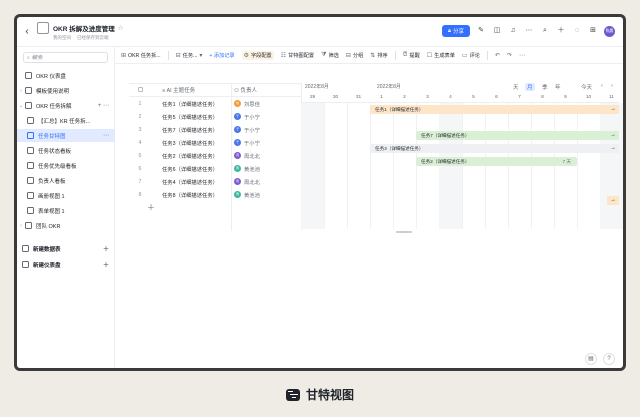 The width and height of the screenshot is (640, 417). What do you see at coordinates (489, 109) in the screenshot?
I see `gantt-bar: 任务1（详细描述任务）` at bounding box center [489, 109].